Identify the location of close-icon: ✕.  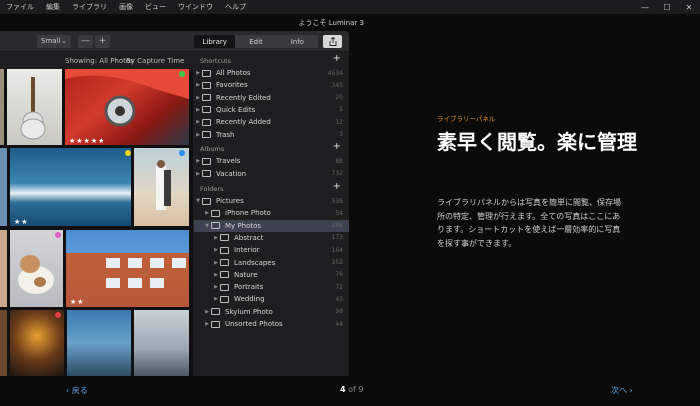
(689, 7).